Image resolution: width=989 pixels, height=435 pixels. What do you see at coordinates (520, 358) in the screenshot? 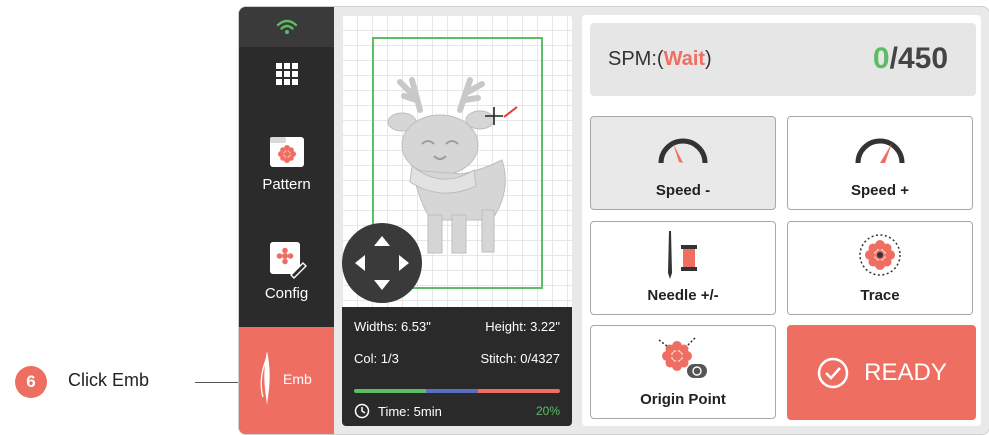
I see `stitch-count: Stitch: 0/4327` at bounding box center [520, 358].